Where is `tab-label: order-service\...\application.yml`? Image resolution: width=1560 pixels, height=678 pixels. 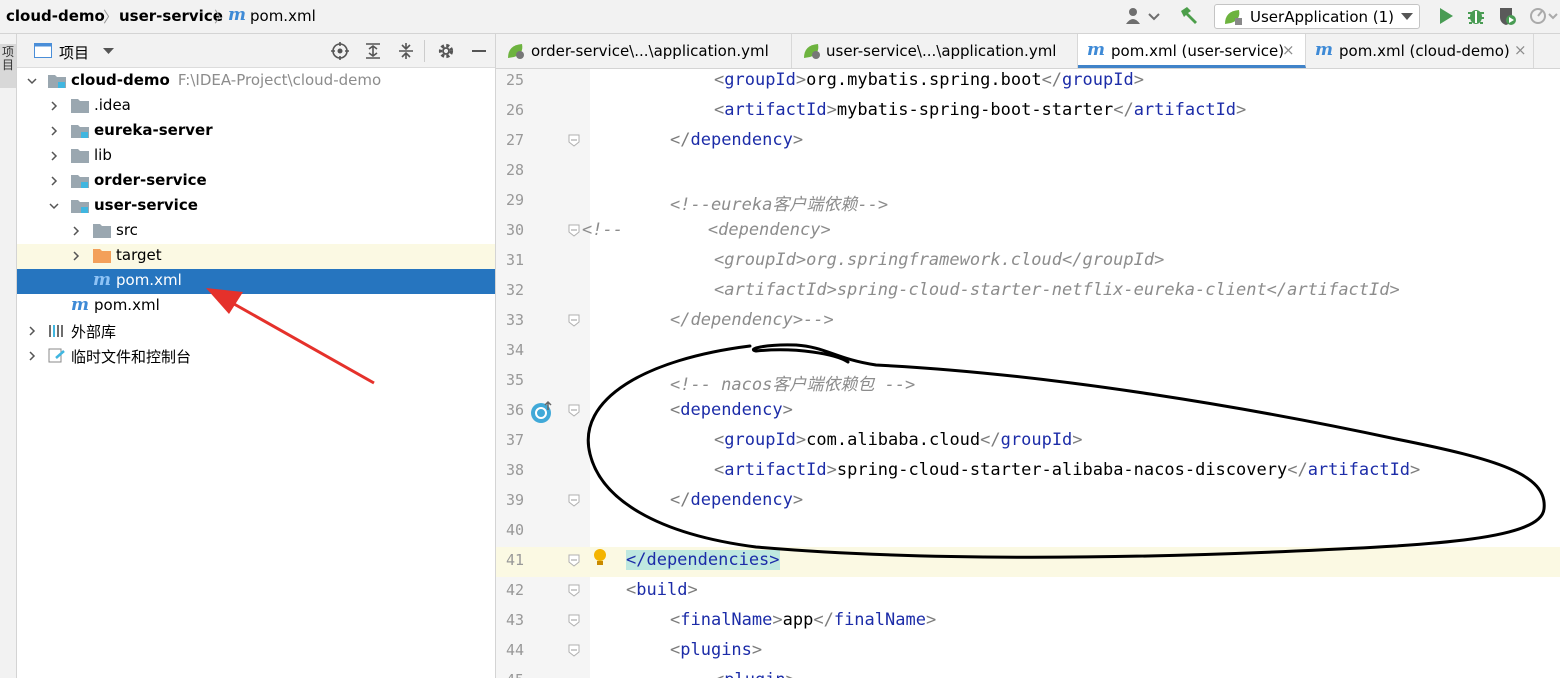
tab-label: order-service\...\application.yml is located at coordinates (650, 51).